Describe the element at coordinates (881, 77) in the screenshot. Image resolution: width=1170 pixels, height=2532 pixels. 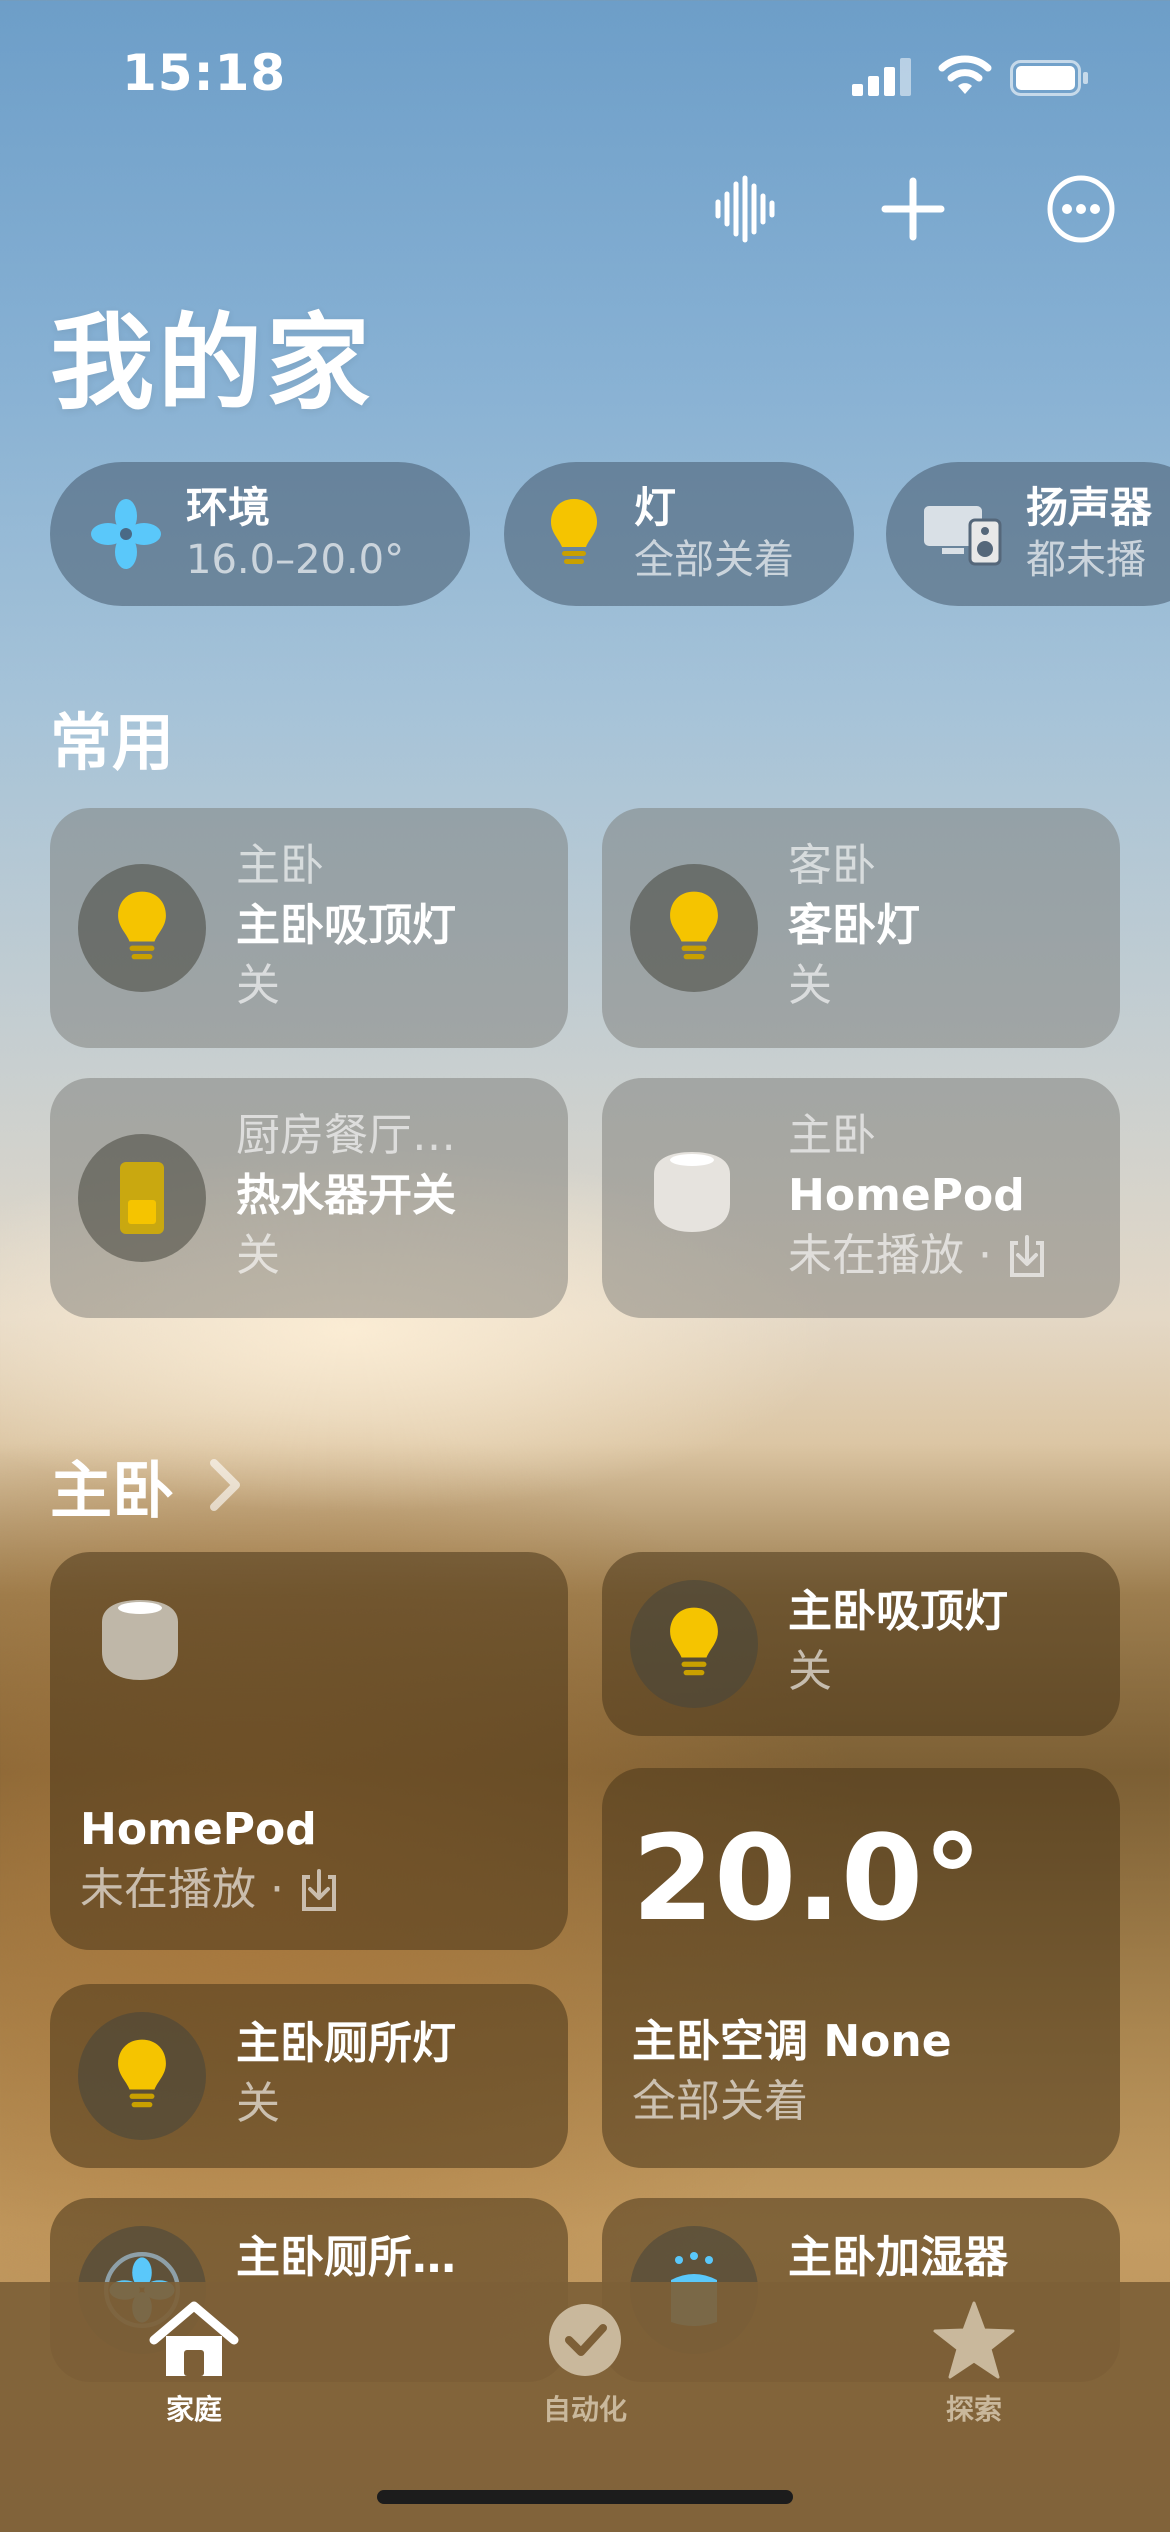
I see `cellular-signal-icon` at that location.